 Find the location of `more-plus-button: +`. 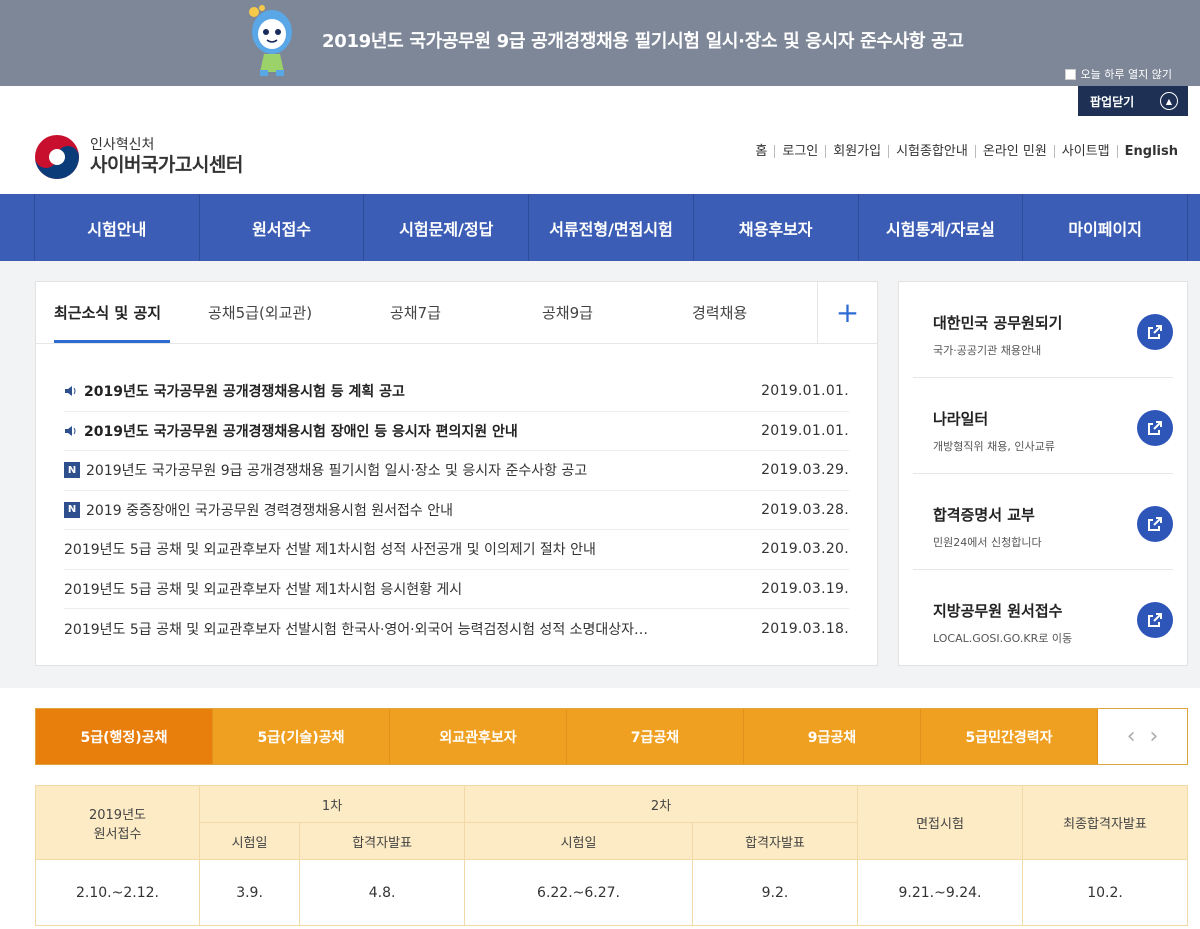

more-plus-button: + is located at coordinates (847, 312).